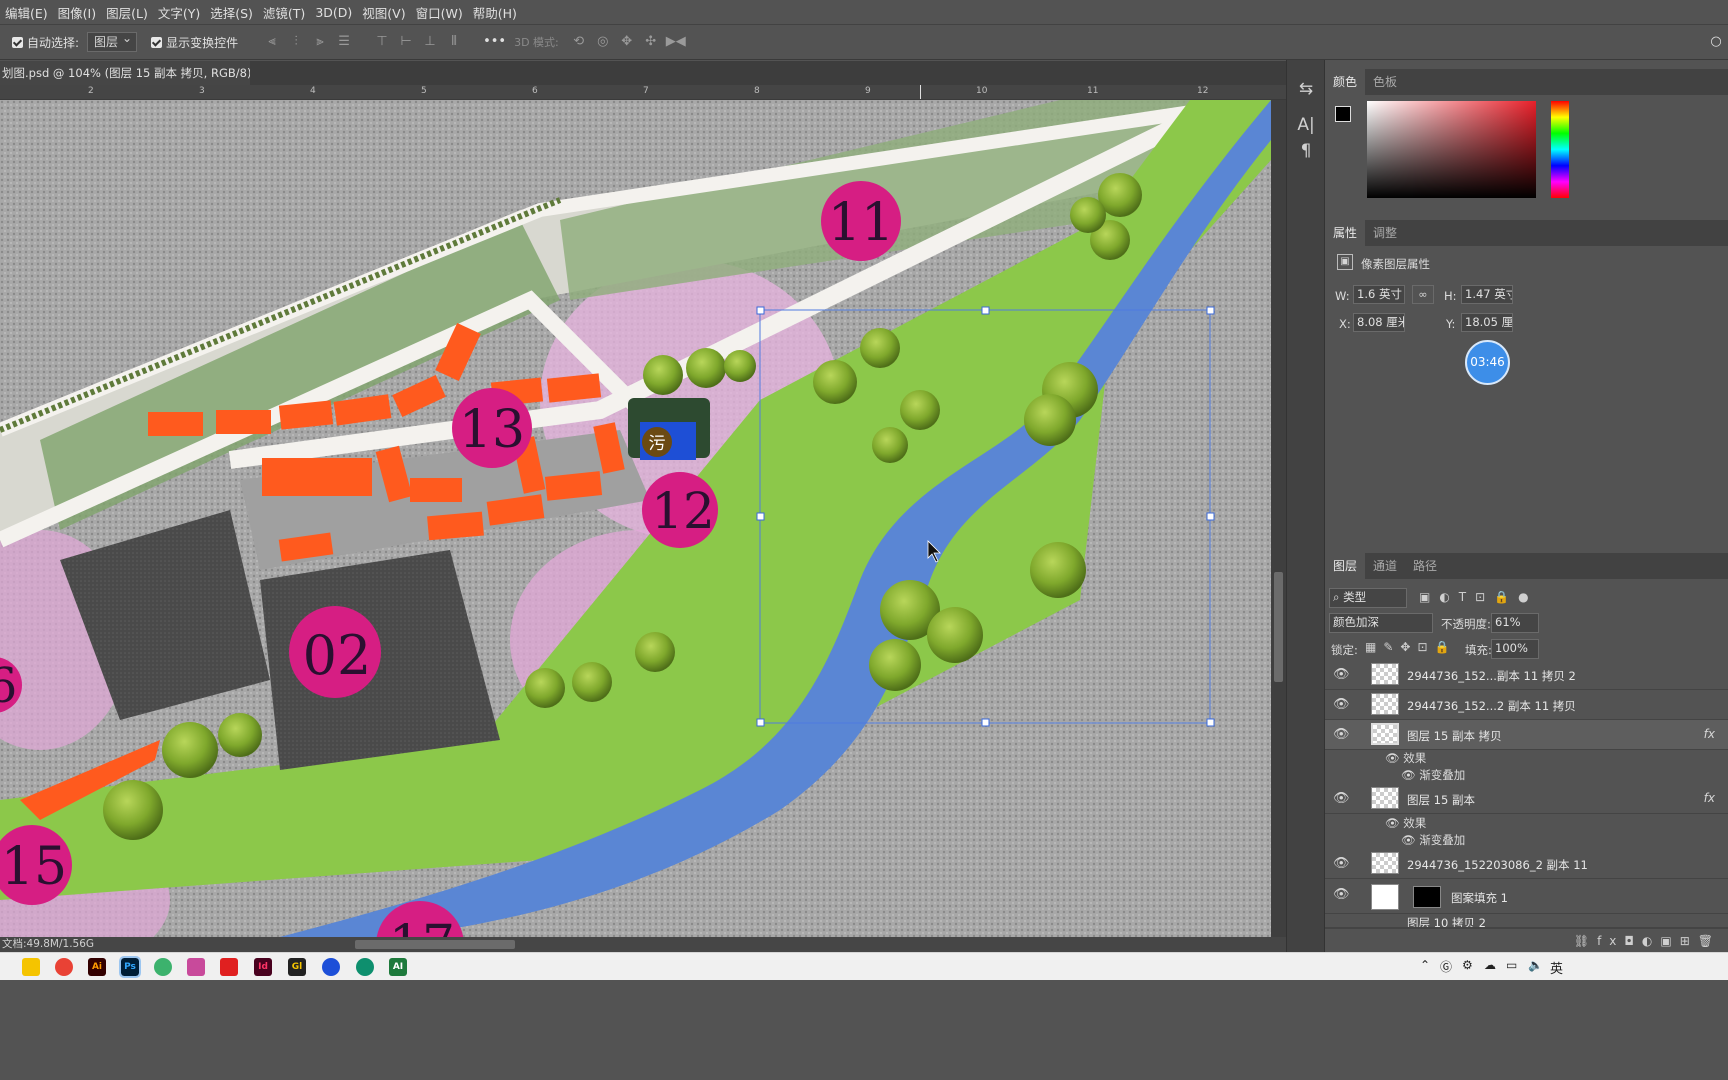 The image size is (1728, 1080). Describe the element at coordinates (1526, 705) in the screenshot. I see `layer-row: 👁 2944736_152...2 副本 11 拷贝` at that location.